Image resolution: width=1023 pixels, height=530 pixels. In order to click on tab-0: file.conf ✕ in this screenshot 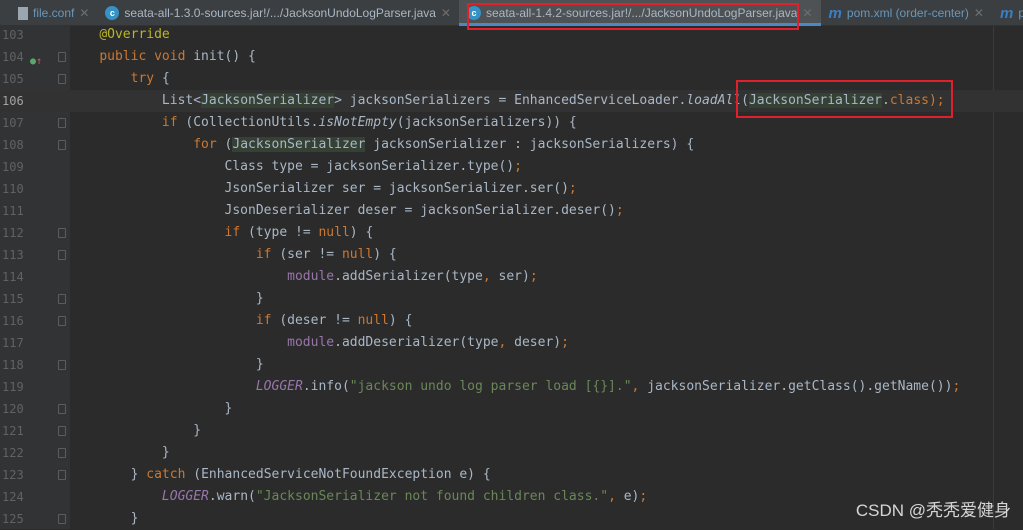, I will do `click(48, 13)`.